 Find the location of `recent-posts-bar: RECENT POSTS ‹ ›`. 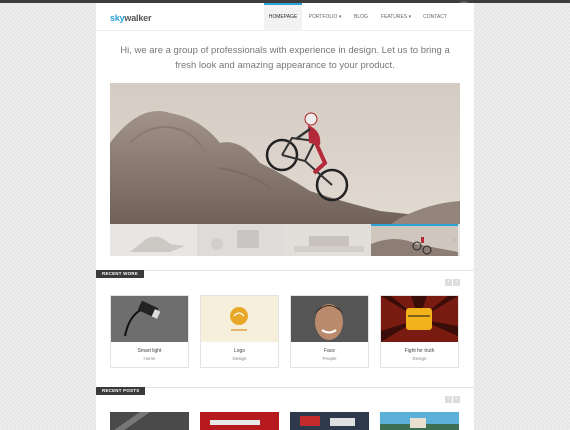

recent-posts-bar: RECENT POSTS ‹ › is located at coordinates (285, 395).